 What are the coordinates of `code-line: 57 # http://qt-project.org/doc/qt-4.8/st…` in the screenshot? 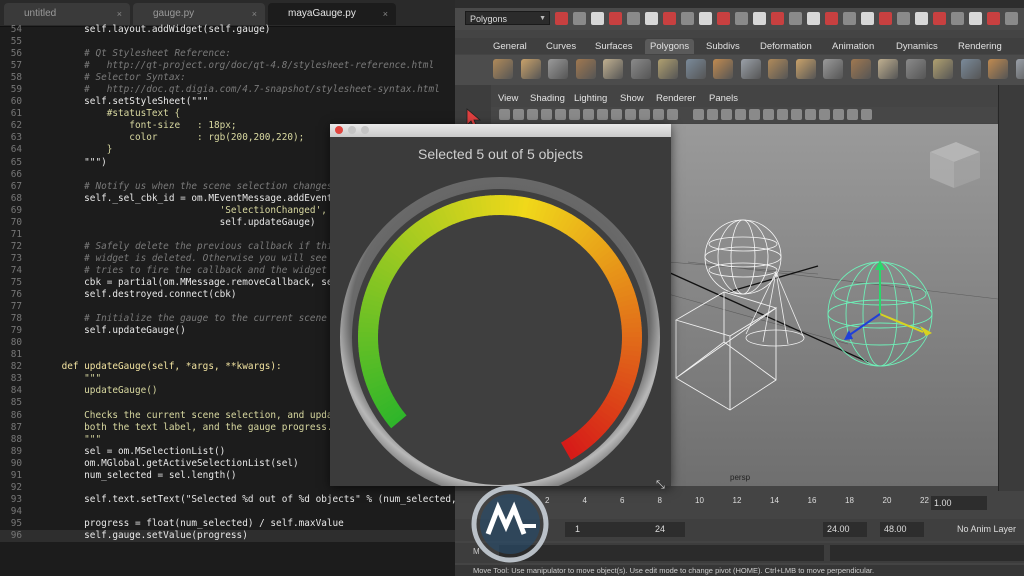 It's located at (227, 66).